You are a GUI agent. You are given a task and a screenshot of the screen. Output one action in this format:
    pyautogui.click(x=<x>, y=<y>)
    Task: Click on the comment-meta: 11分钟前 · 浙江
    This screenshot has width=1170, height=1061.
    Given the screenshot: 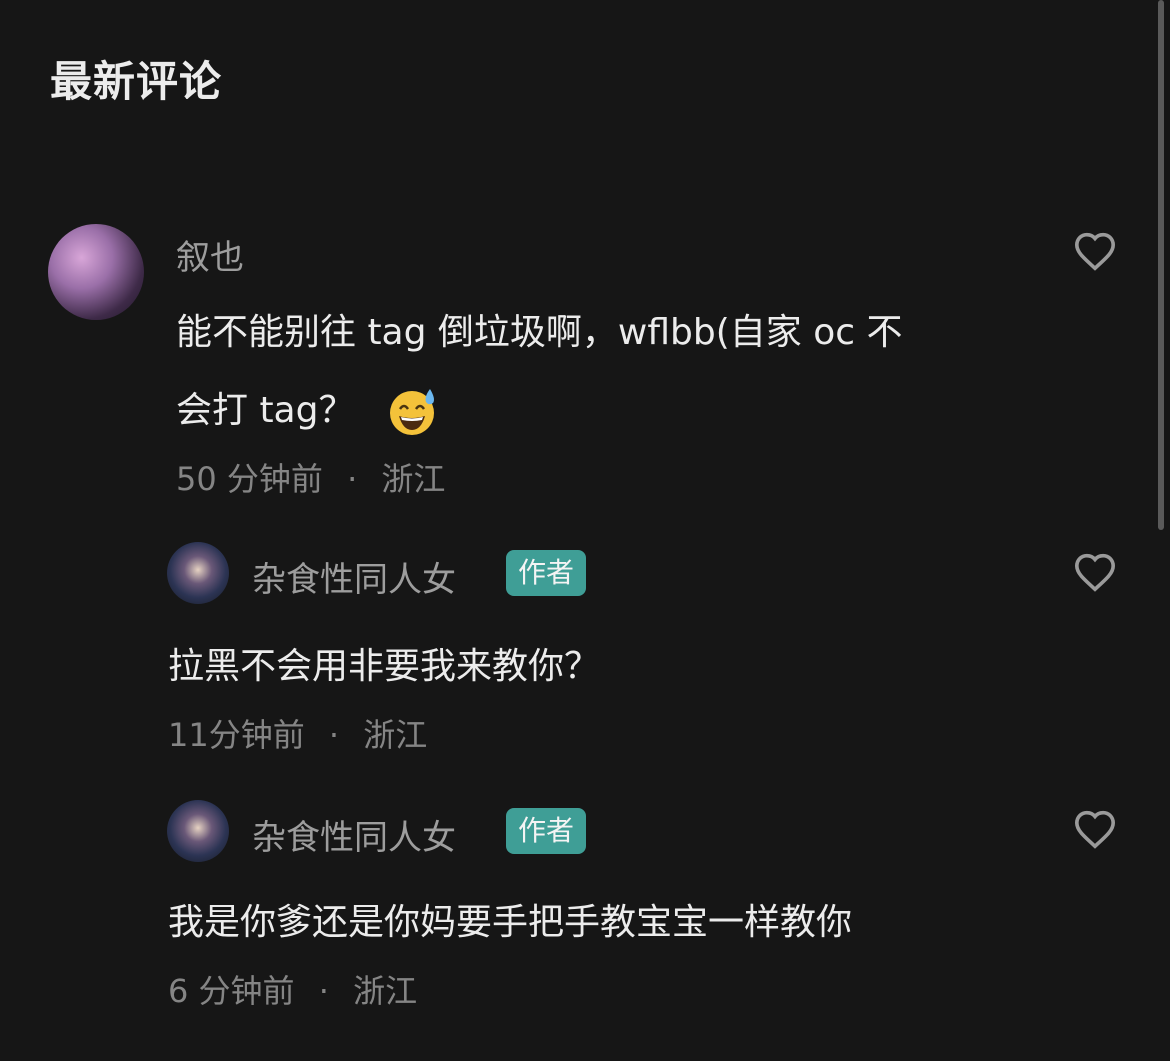 What is the action you would take?
    pyautogui.click(x=297, y=733)
    